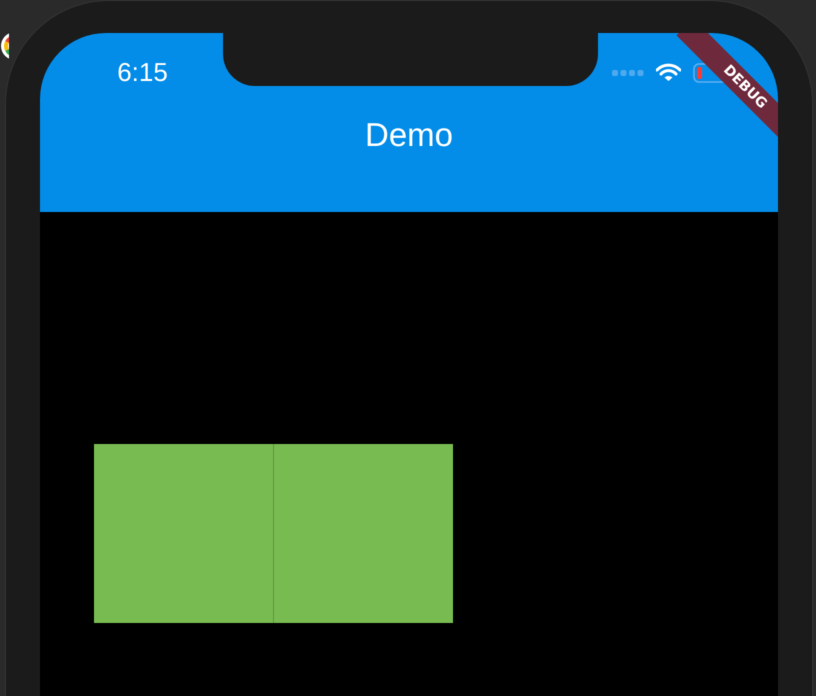 The width and height of the screenshot is (816, 696). Describe the element at coordinates (142, 72) in the screenshot. I see `clock-time: 6:15` at that location.